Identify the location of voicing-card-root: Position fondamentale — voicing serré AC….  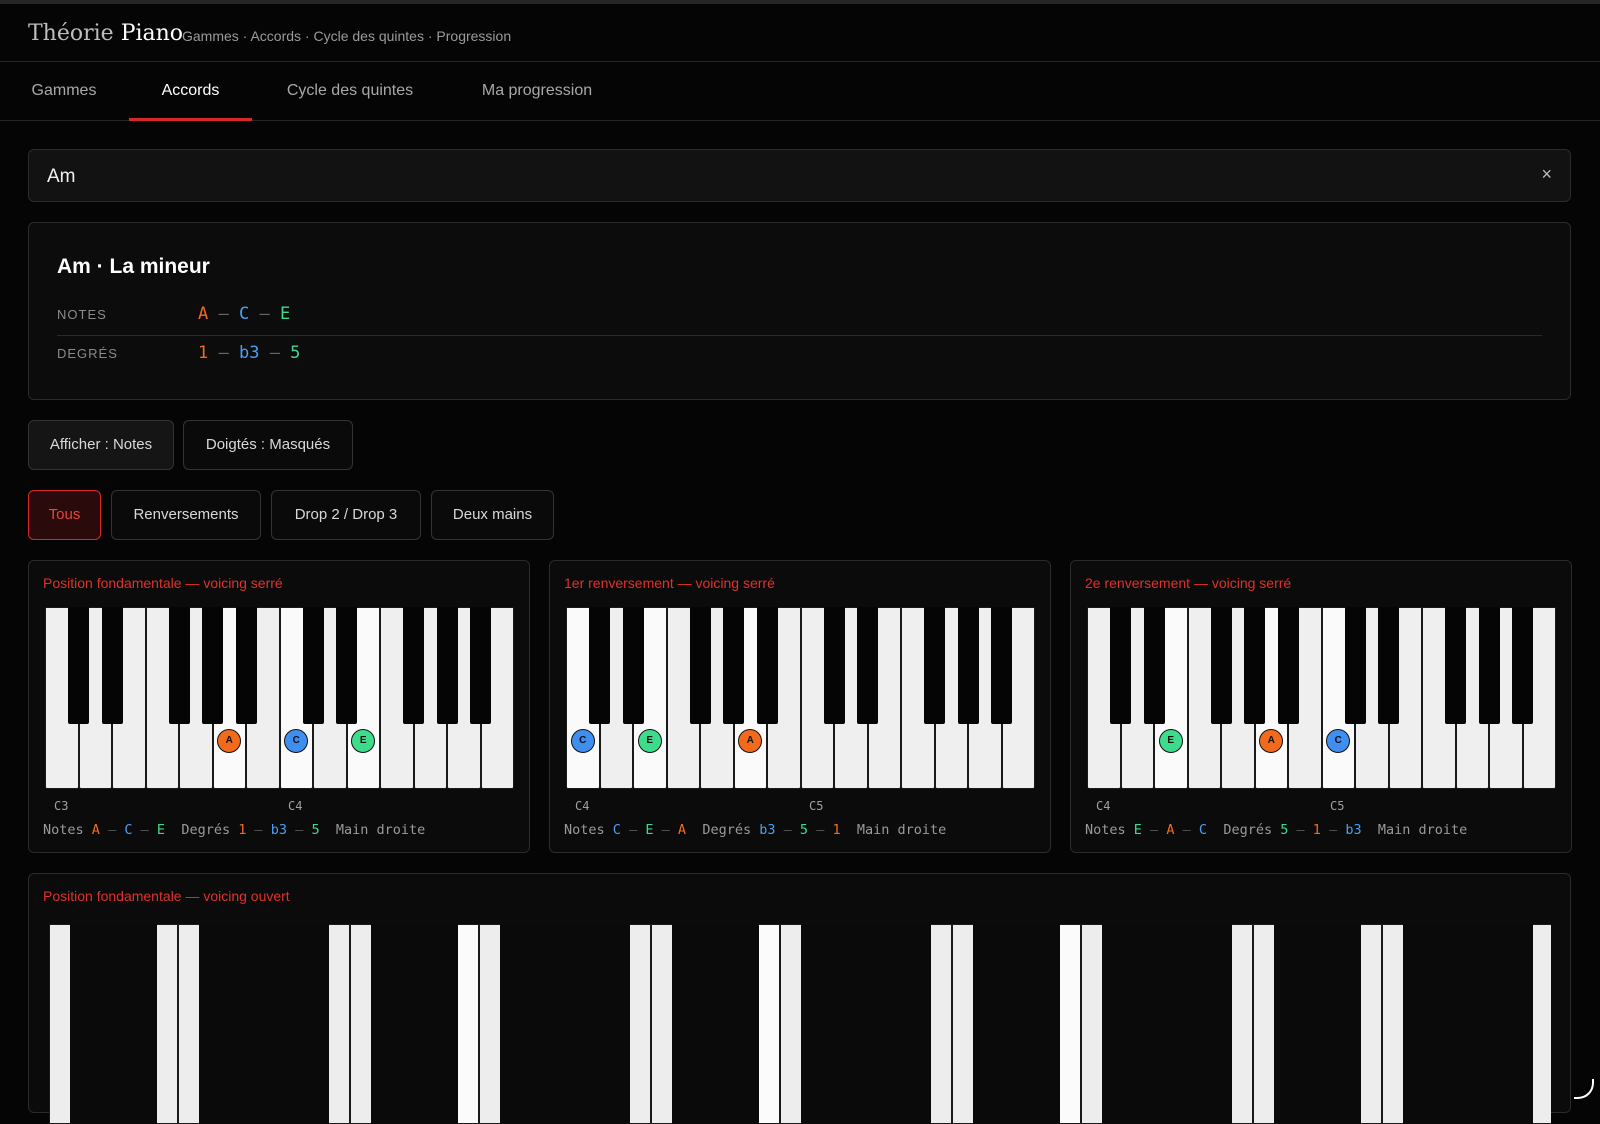
(279, 706).